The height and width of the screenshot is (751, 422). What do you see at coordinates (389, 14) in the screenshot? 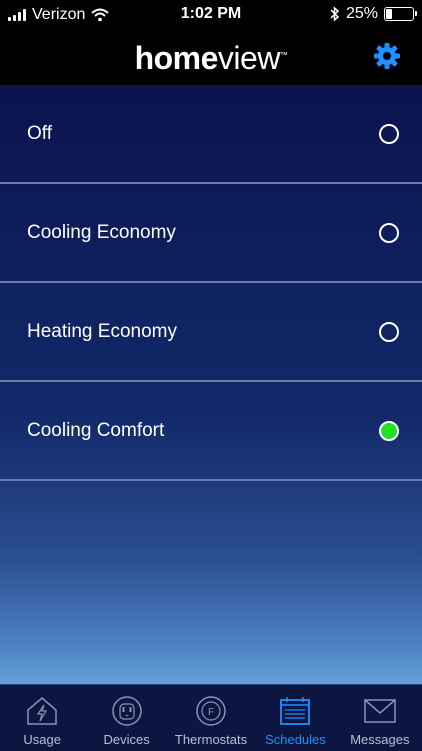
I see `battery-fill` at bounding box center [389, 14].